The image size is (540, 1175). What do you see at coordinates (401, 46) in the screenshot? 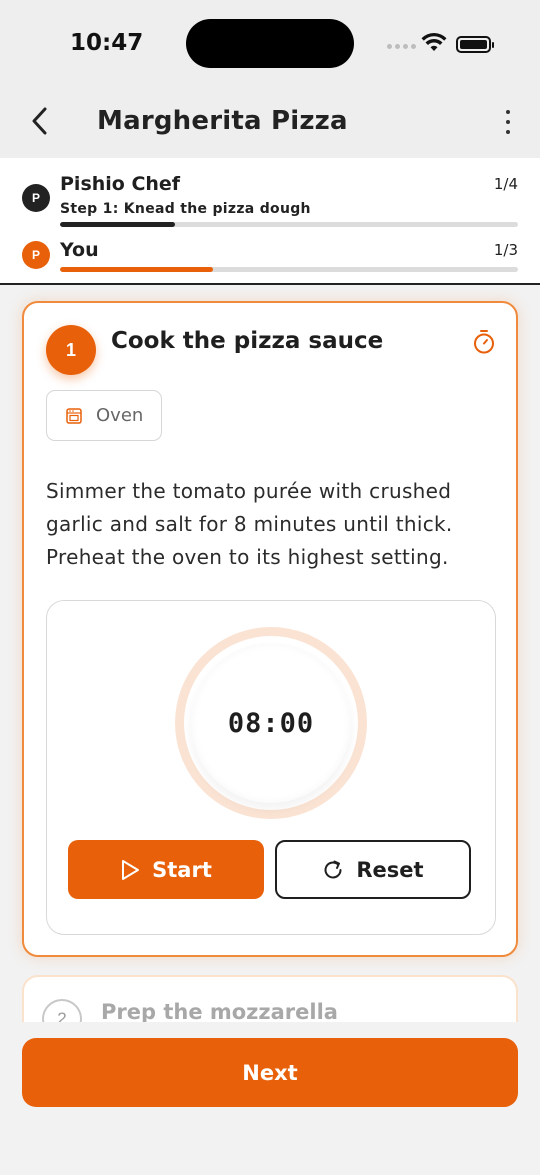
I see `cellular-signal-icon` at bounding box center [401, 46].